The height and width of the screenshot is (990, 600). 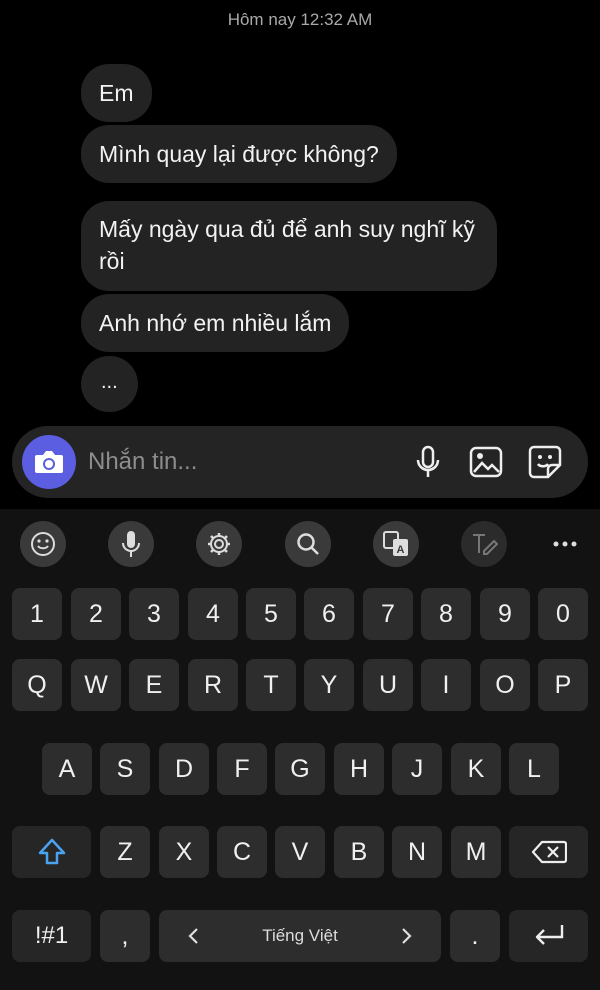 I want to click on translate-button: A, so click(x=396, y=544).